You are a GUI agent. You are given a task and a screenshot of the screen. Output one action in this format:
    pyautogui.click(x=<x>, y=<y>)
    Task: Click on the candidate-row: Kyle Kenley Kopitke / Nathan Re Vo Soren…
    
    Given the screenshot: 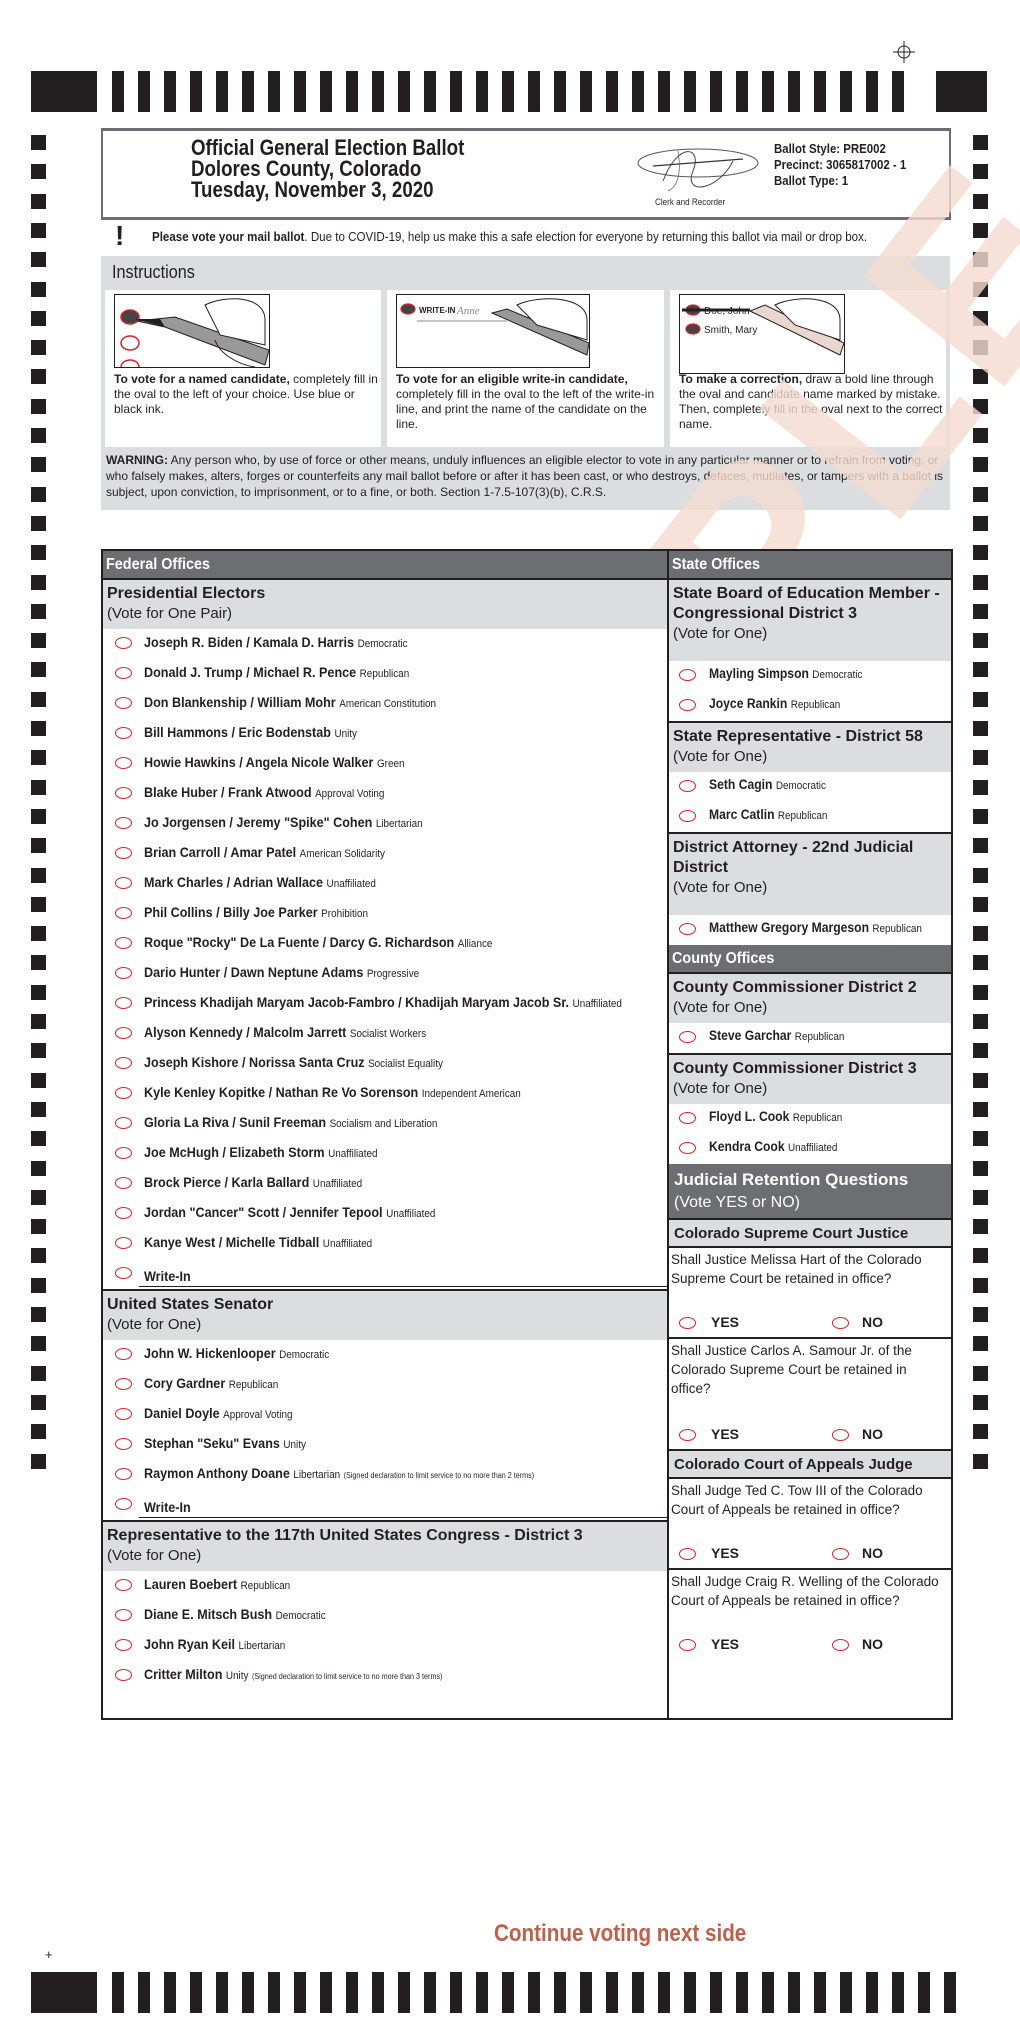 What is the action you would take?
    pyautogui.click(x=385, y=1094)
    